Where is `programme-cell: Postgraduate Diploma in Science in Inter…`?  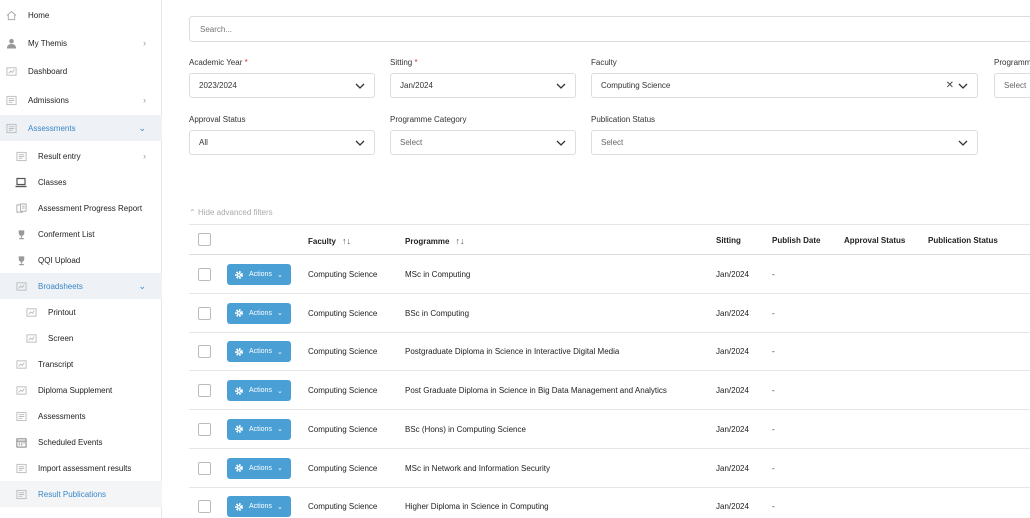
programme-cell: Postgraduate Diploma in Science in Inter… is located at coordinates (512, 352).